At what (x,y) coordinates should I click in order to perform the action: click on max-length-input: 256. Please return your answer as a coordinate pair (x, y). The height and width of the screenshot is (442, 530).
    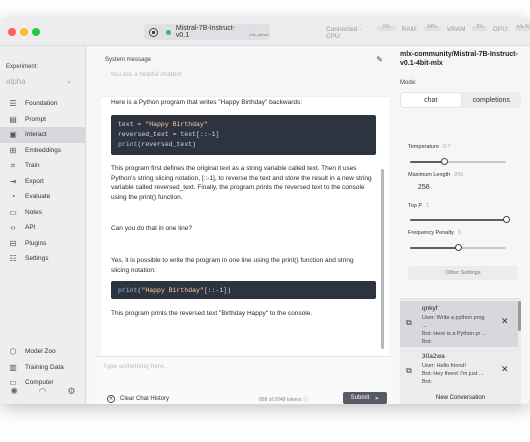
    Looking at the image, I should click on (424, 187).